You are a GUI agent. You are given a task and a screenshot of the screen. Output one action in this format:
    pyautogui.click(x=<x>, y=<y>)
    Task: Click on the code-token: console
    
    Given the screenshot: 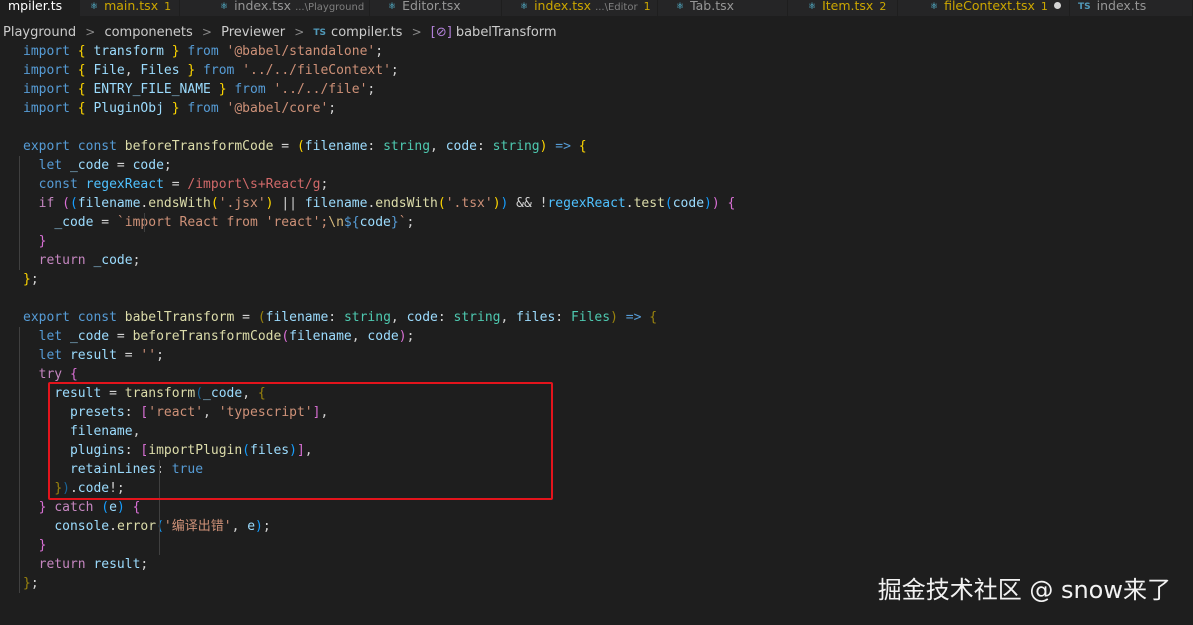 What is the action you would take?
    pyautogui.click(x=82, y=526)
    